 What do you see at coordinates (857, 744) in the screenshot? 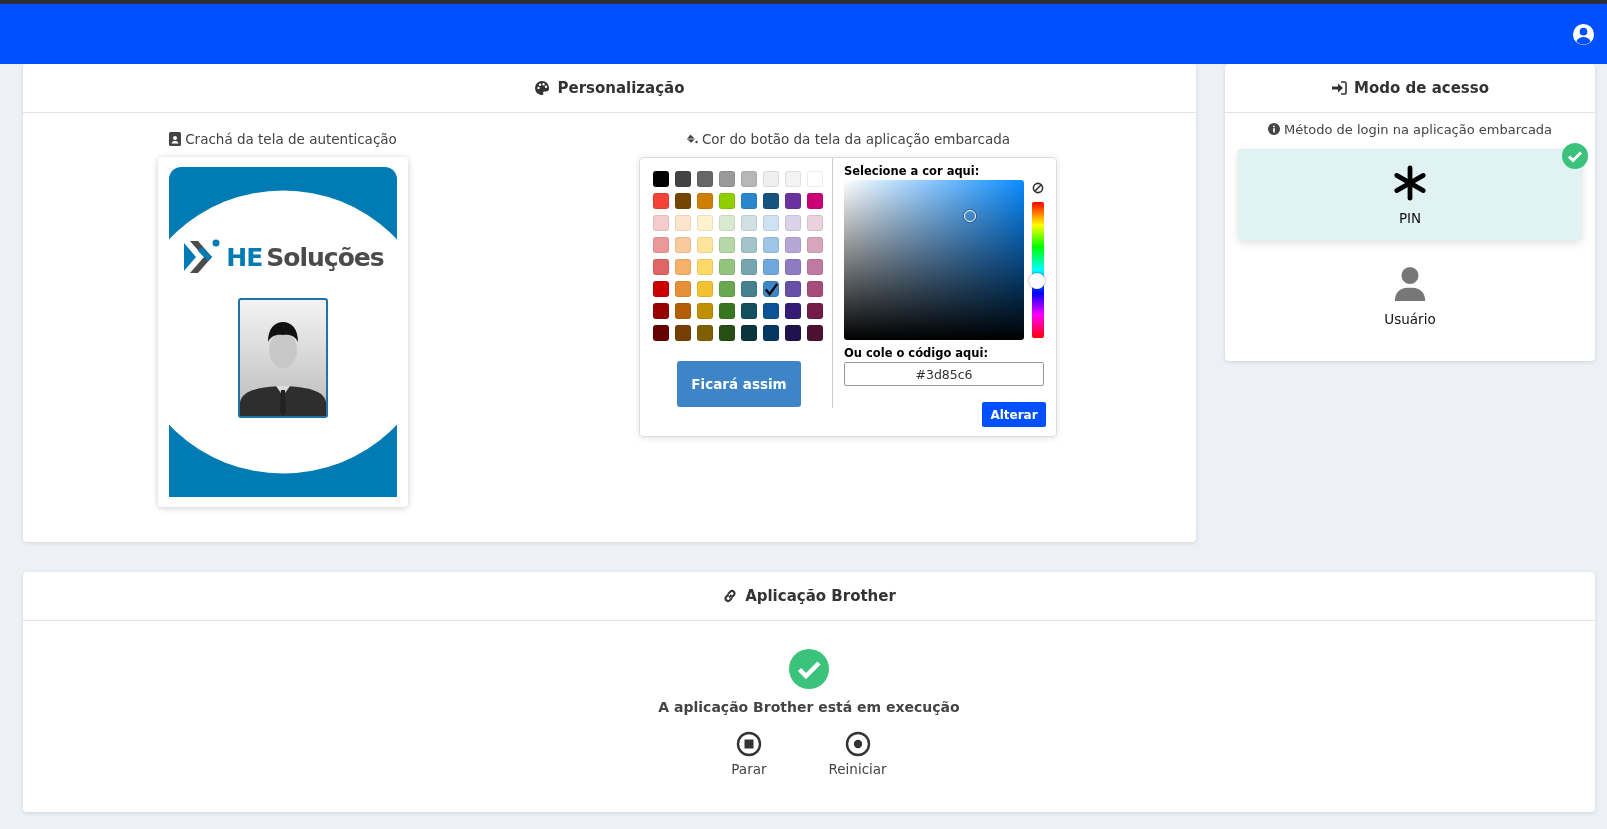
I see `dot-circle-icon` at bounding box center [857, 744].